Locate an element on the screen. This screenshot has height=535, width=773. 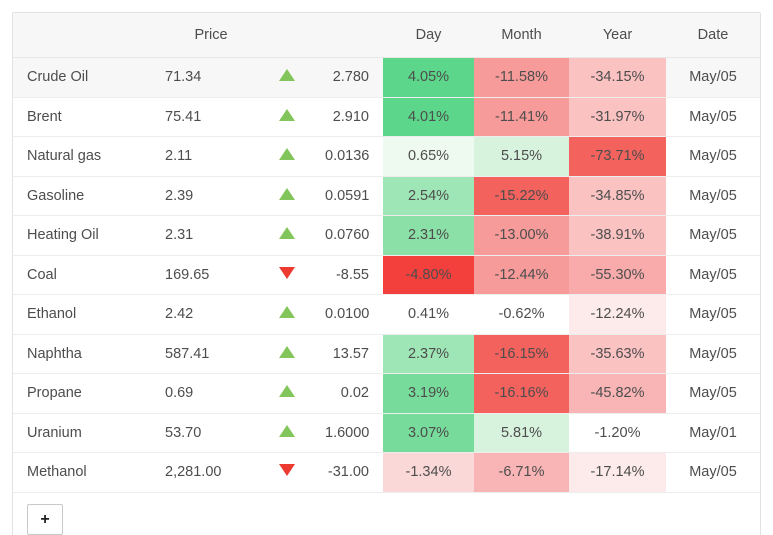
add-row: + is located at coordinates (386, 513).